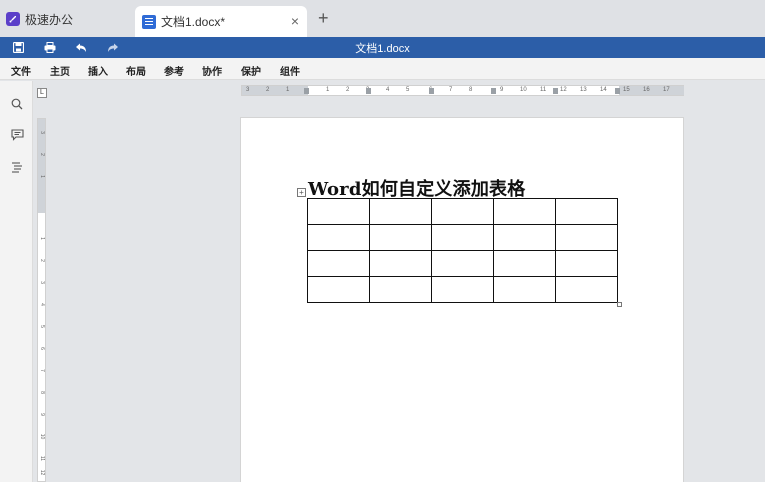 This screenshot has height=482, width=765. Describe the element at coordinates (41, 300) in the screenshot. I see `vertical-ruler: 3 2 1 1 2 3 4 5 6 7 8 9 10 11 12` at that location.